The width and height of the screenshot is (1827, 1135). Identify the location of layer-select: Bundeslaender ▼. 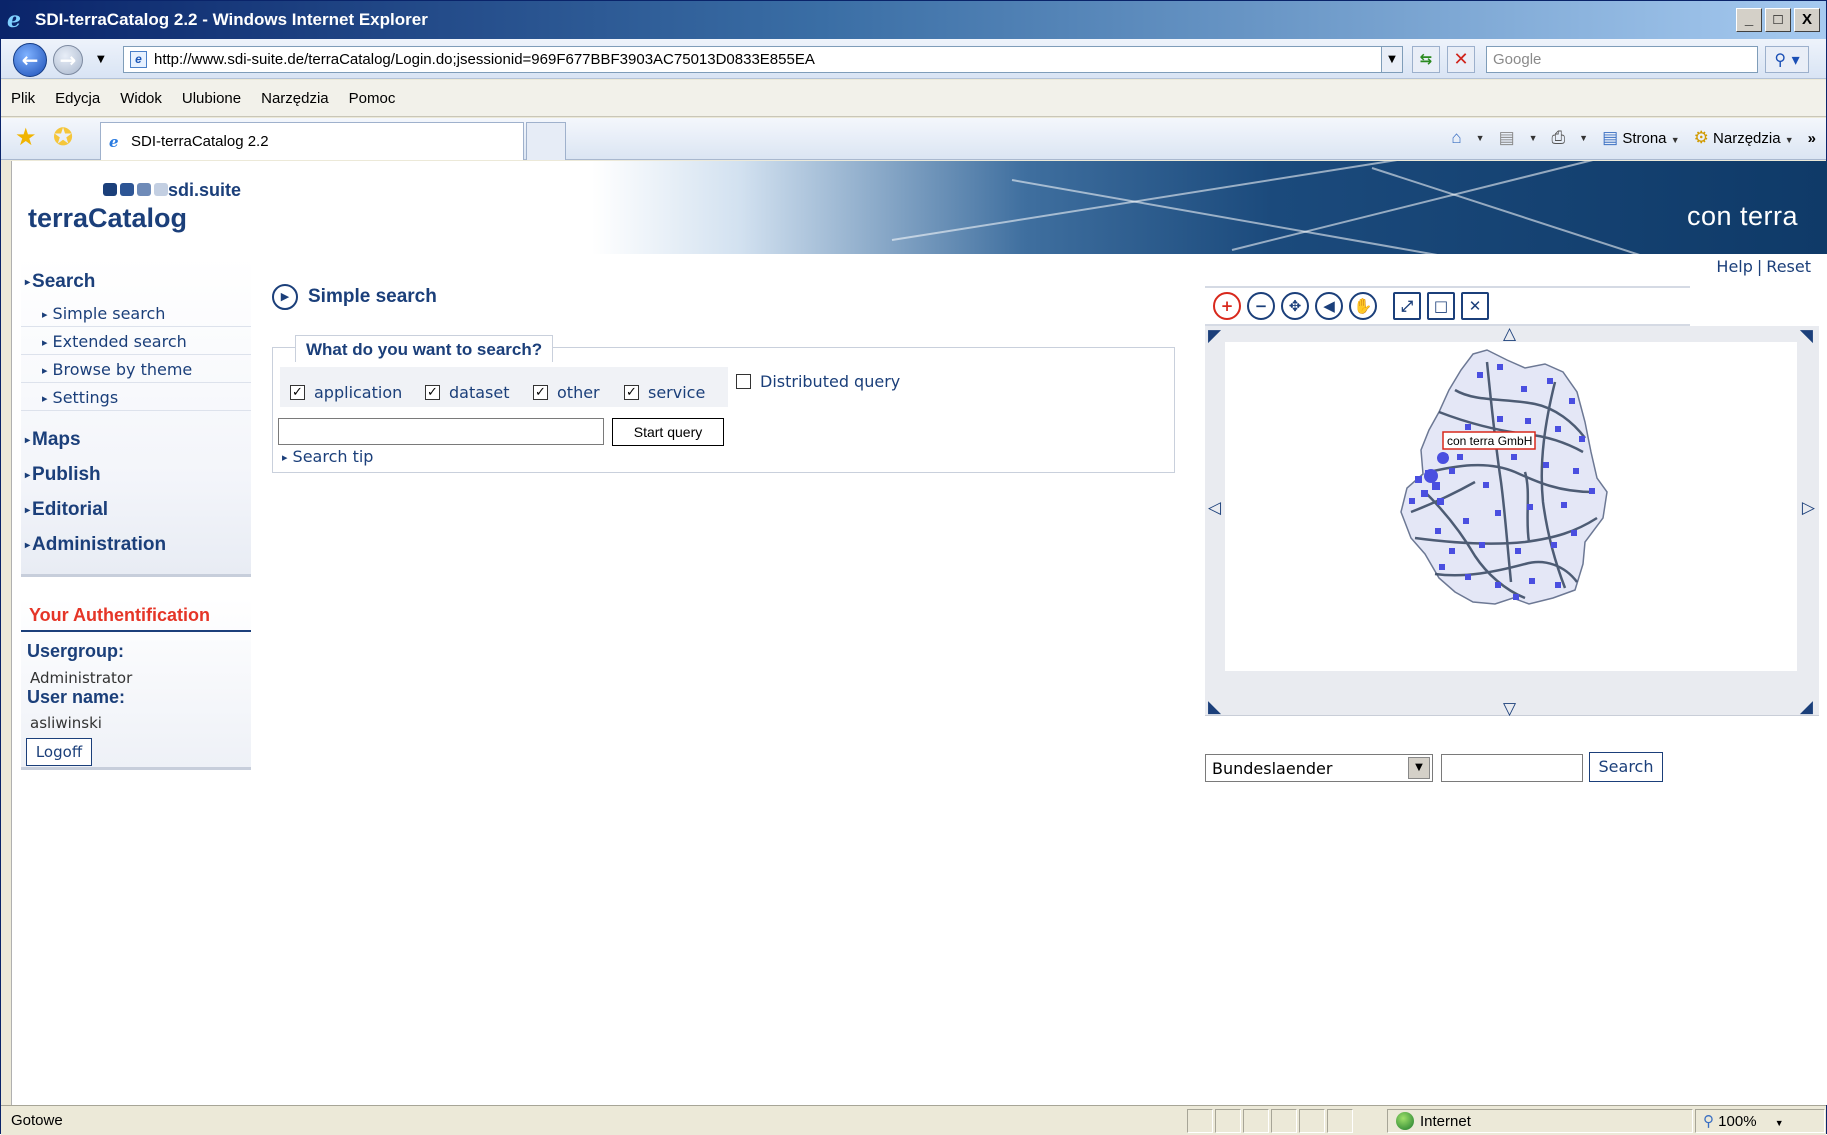
(1319, 768).